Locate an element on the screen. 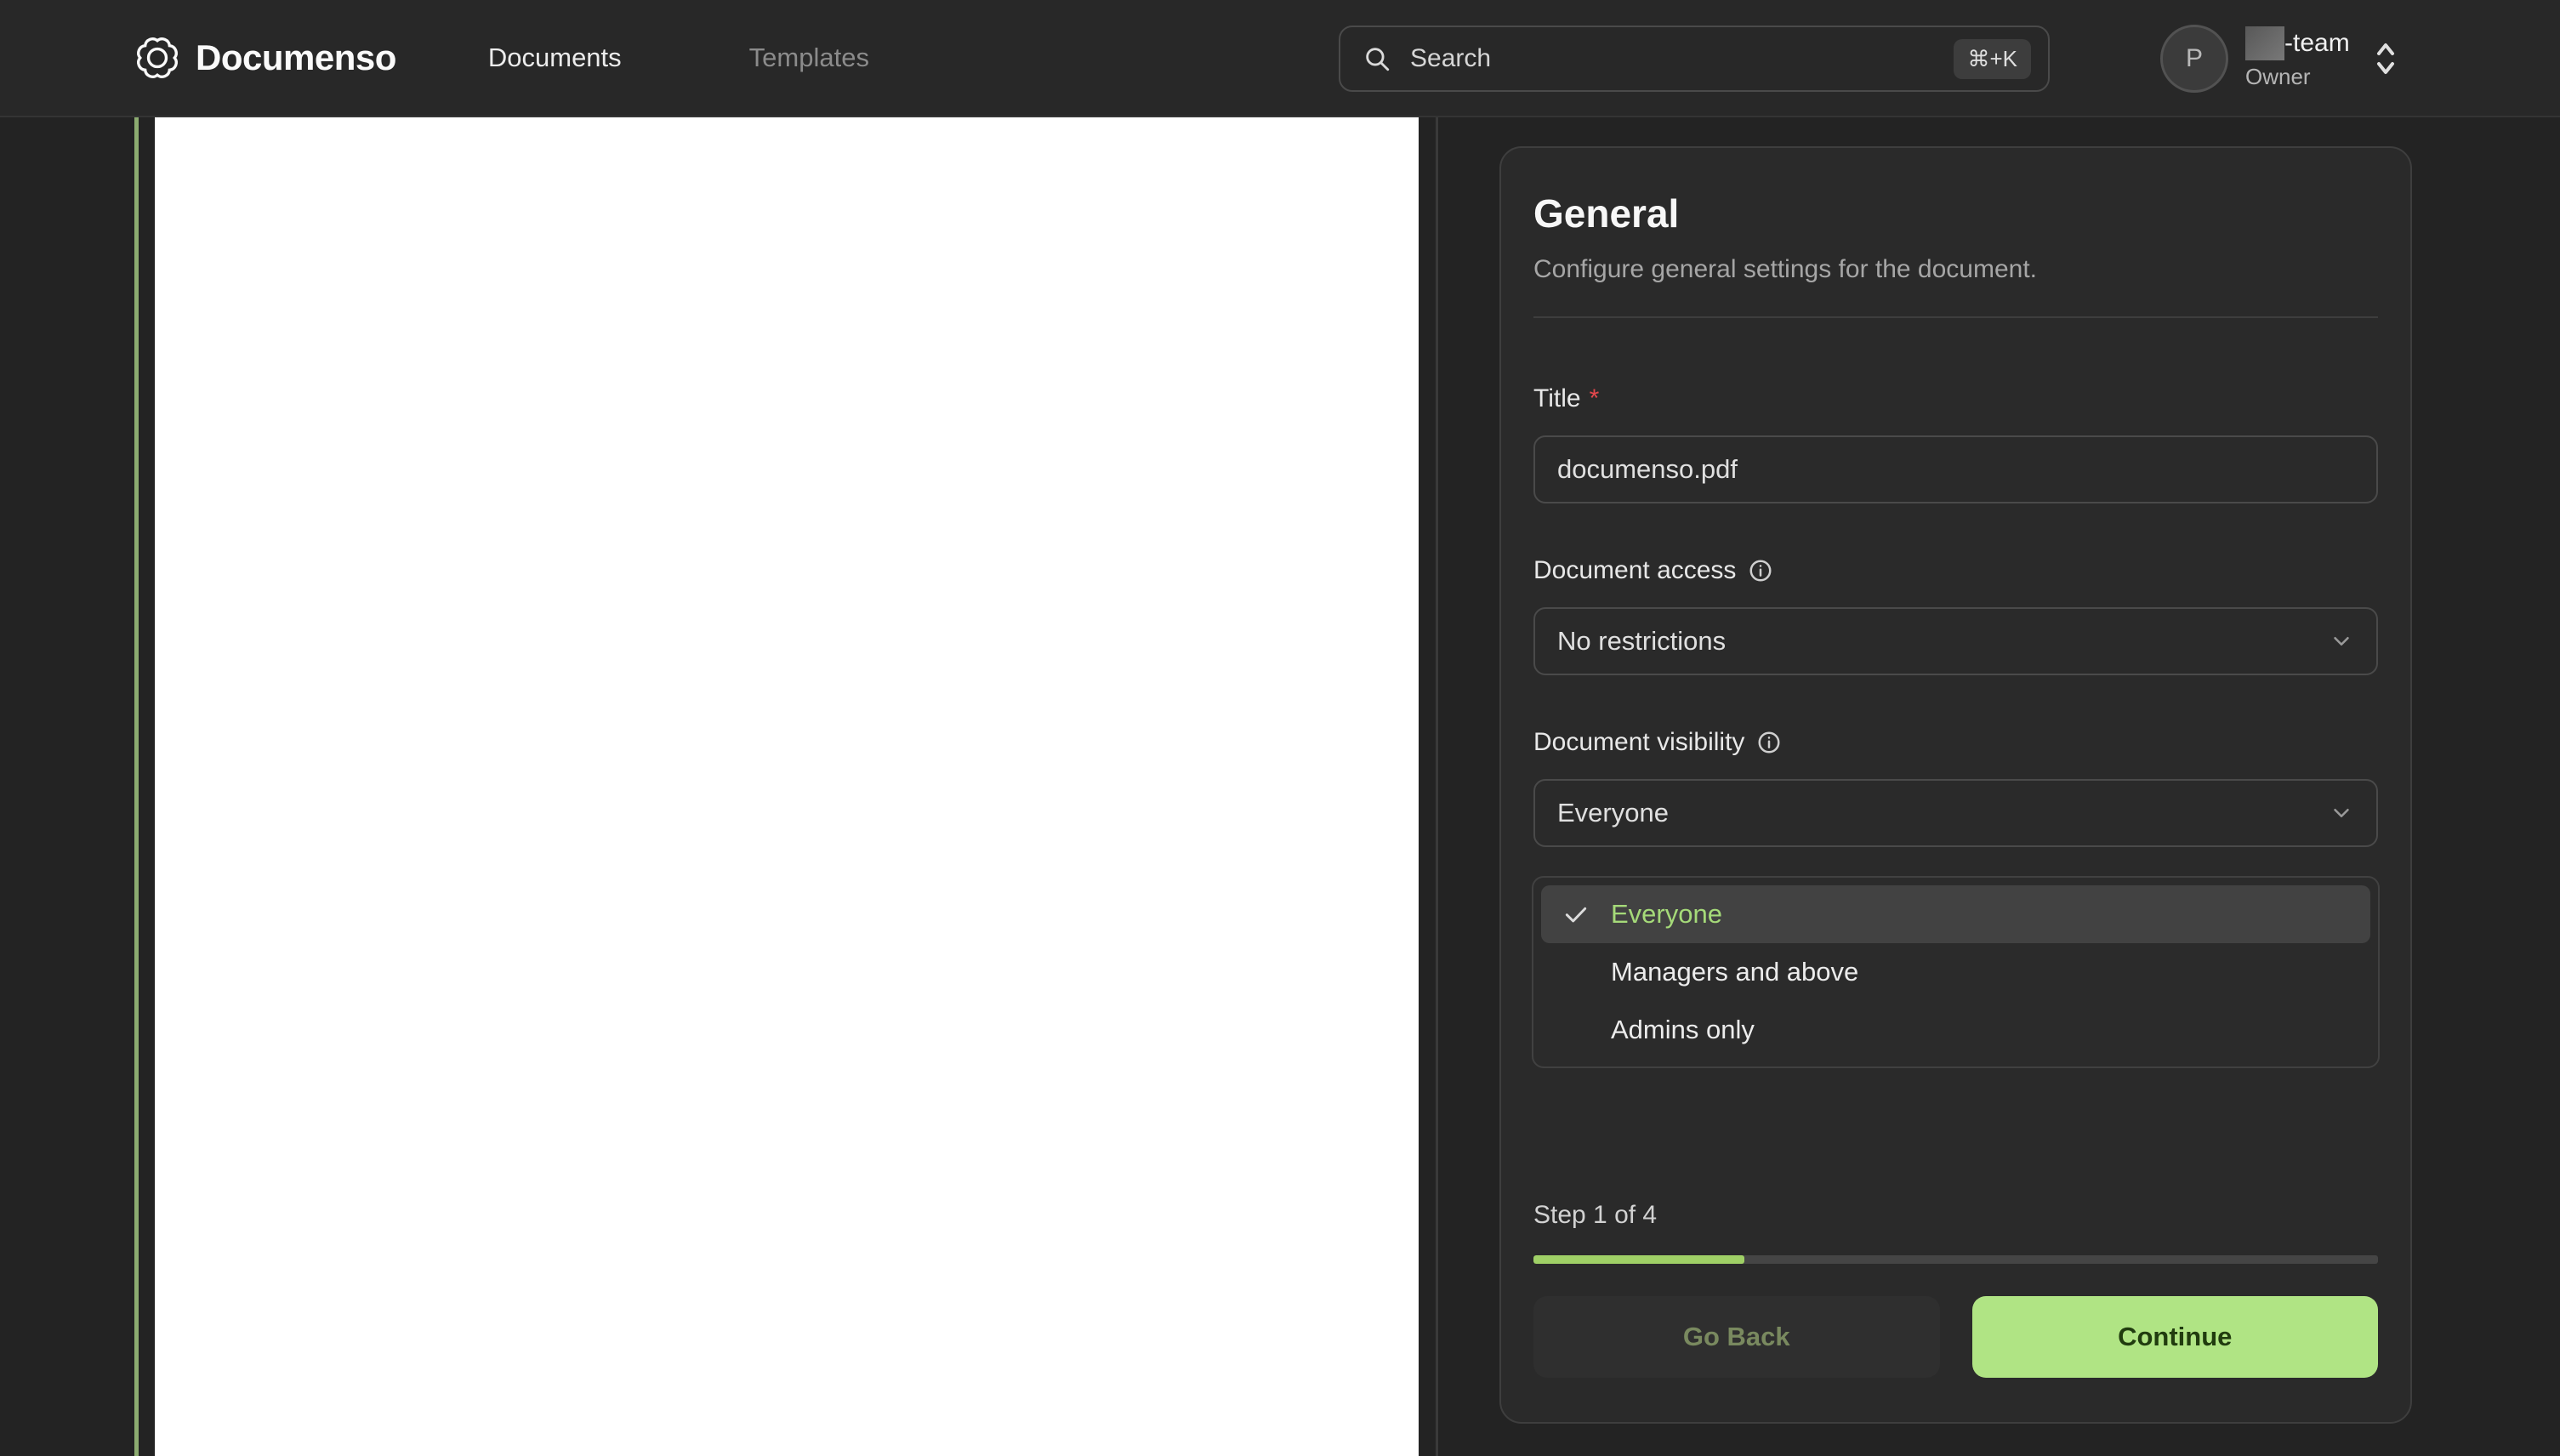 This screenshot has width=2560, height=1456. search-placeholder: Search is located at coordinates (1451, 58).